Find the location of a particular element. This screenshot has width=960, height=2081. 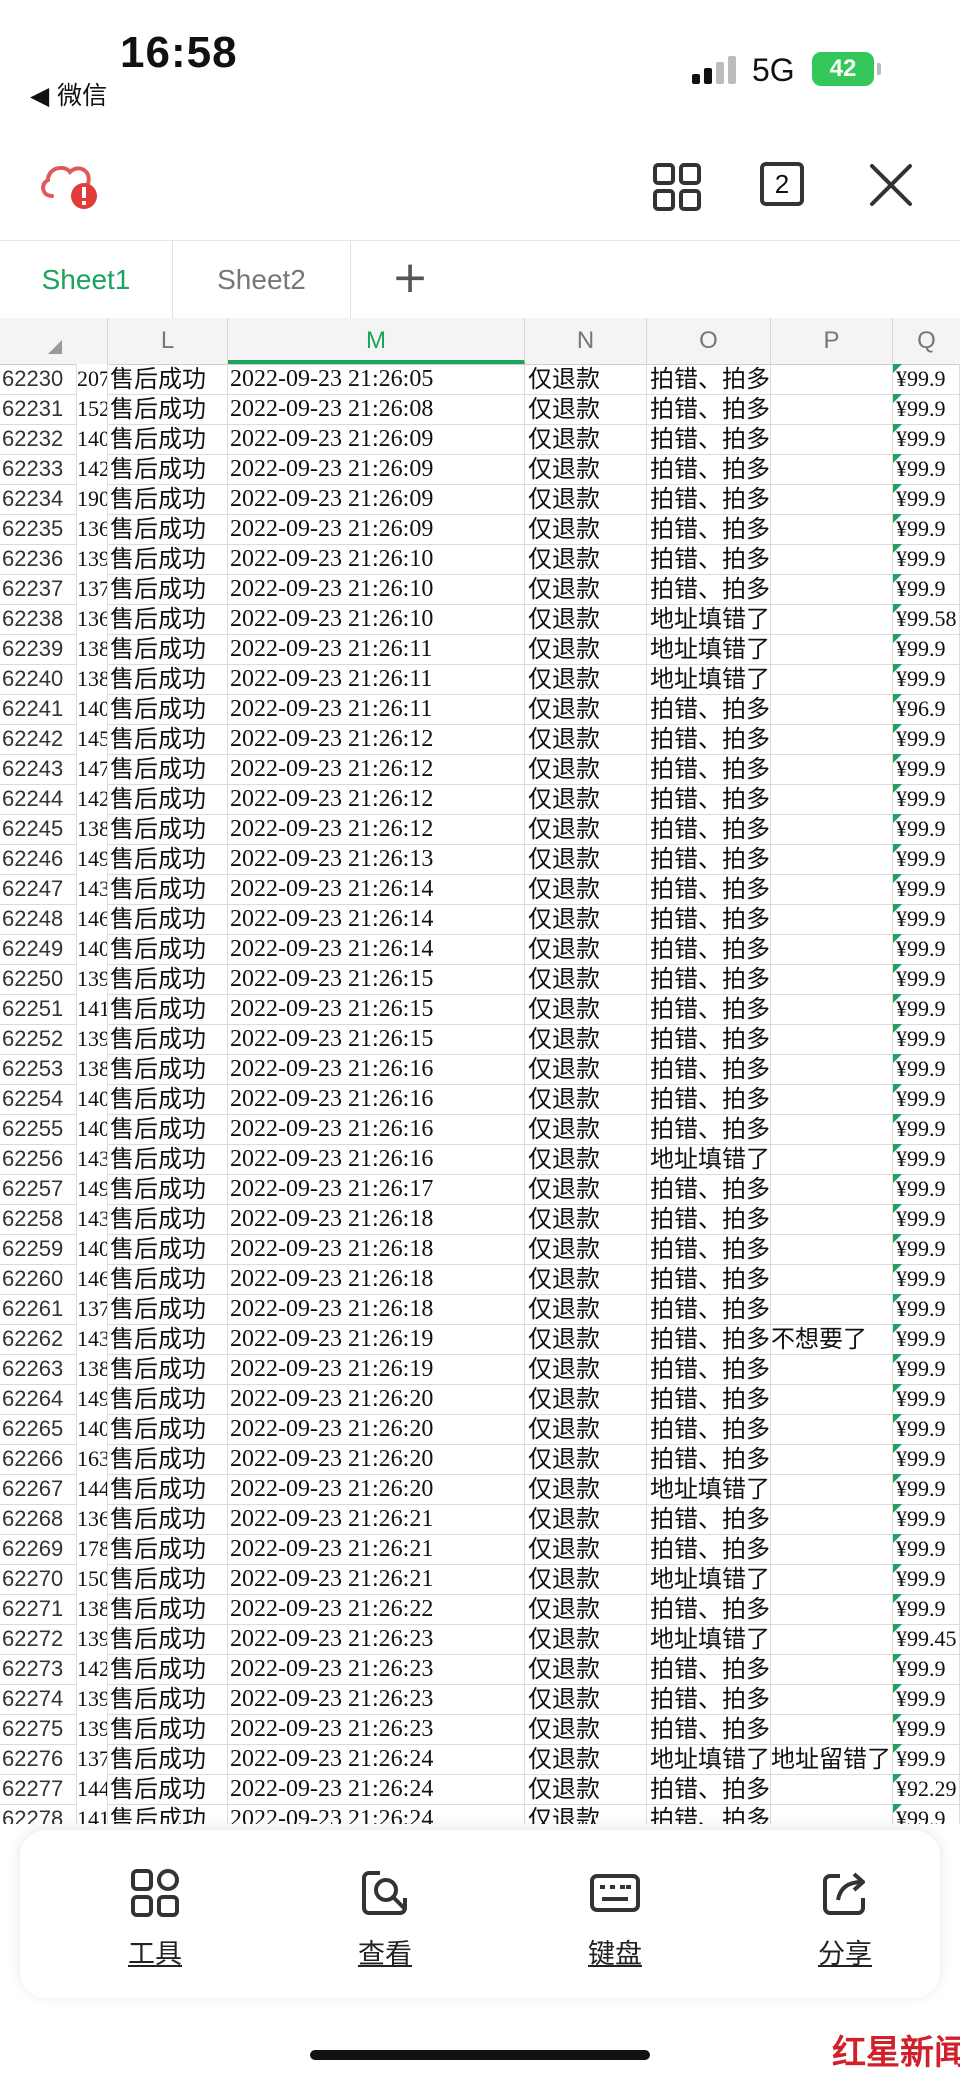

cloud-alert-icon is located at coordinates (69, 184).